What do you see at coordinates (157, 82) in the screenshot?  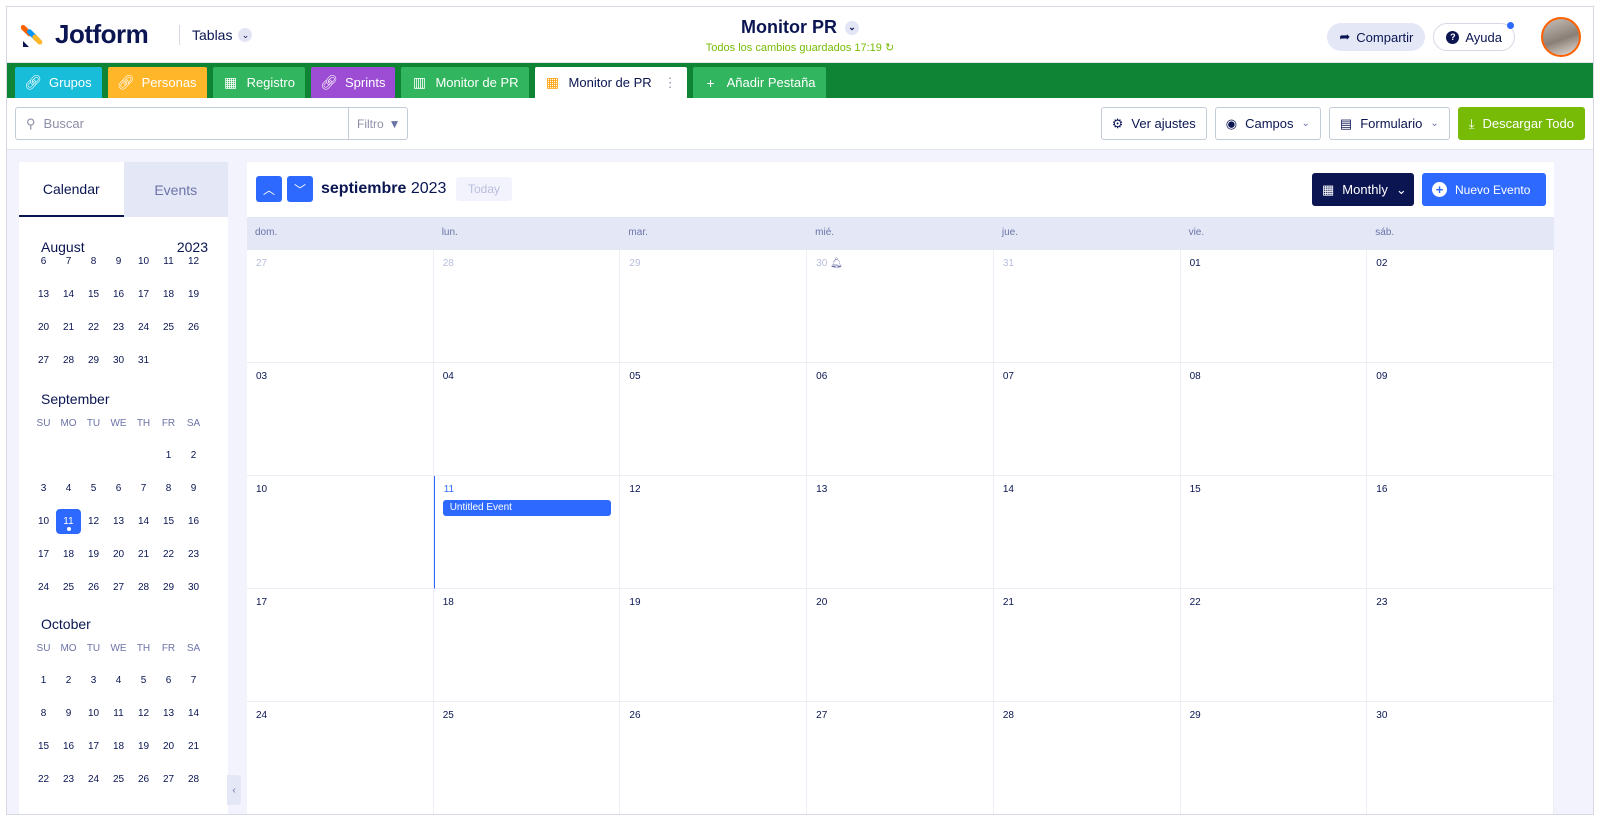 I see `tab-personas: 🔗︎ Personas` at bounding box center [157, 82].